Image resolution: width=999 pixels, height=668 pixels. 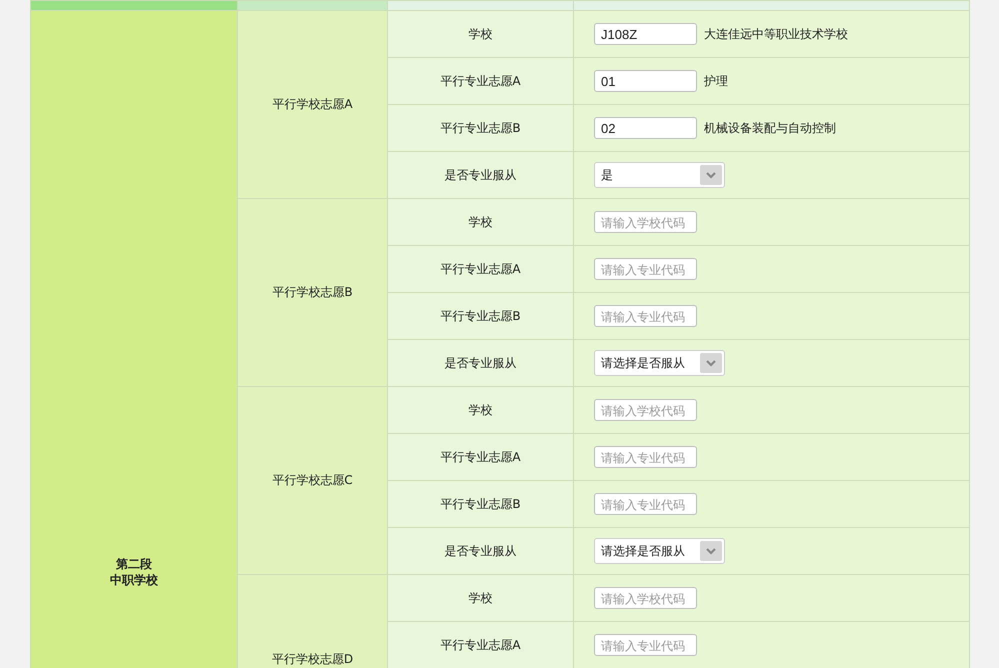 I want to click on group-label: 平行学校志愿A, so click(x=312, y=104).